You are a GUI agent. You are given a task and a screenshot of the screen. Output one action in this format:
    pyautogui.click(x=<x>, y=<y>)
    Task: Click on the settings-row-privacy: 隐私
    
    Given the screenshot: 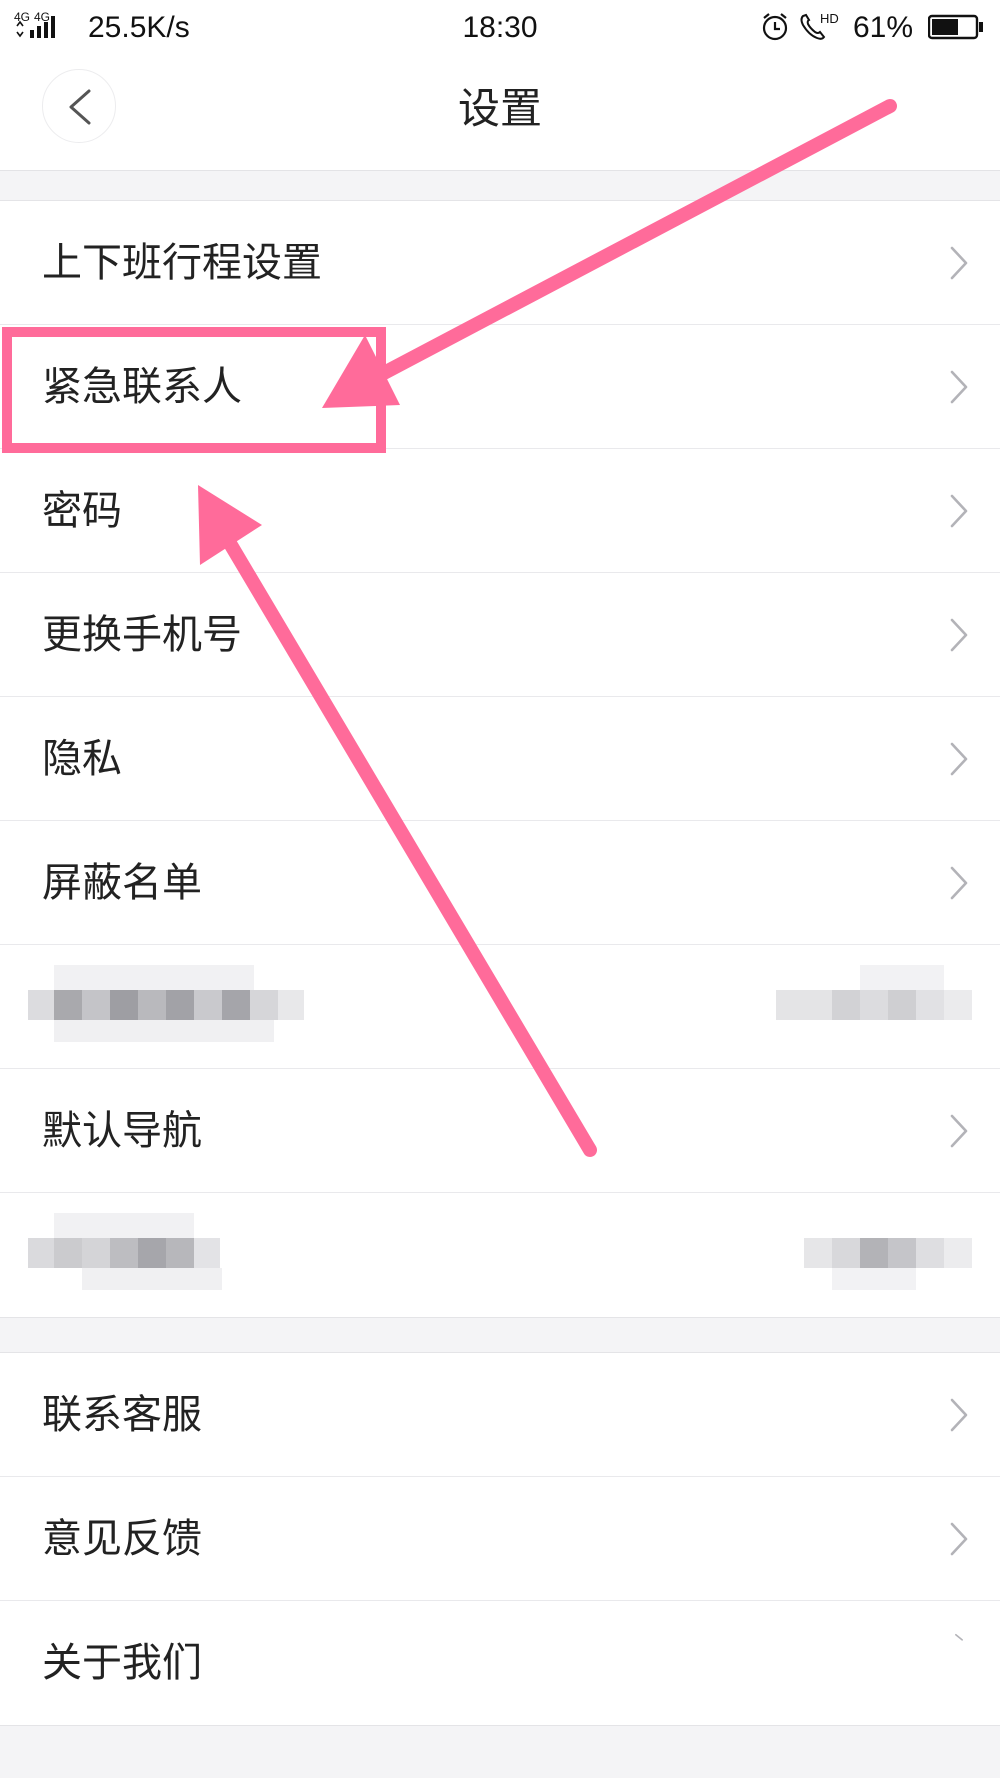 What is the action you would take?
    pyautogui.click(x=500, y=759)
    